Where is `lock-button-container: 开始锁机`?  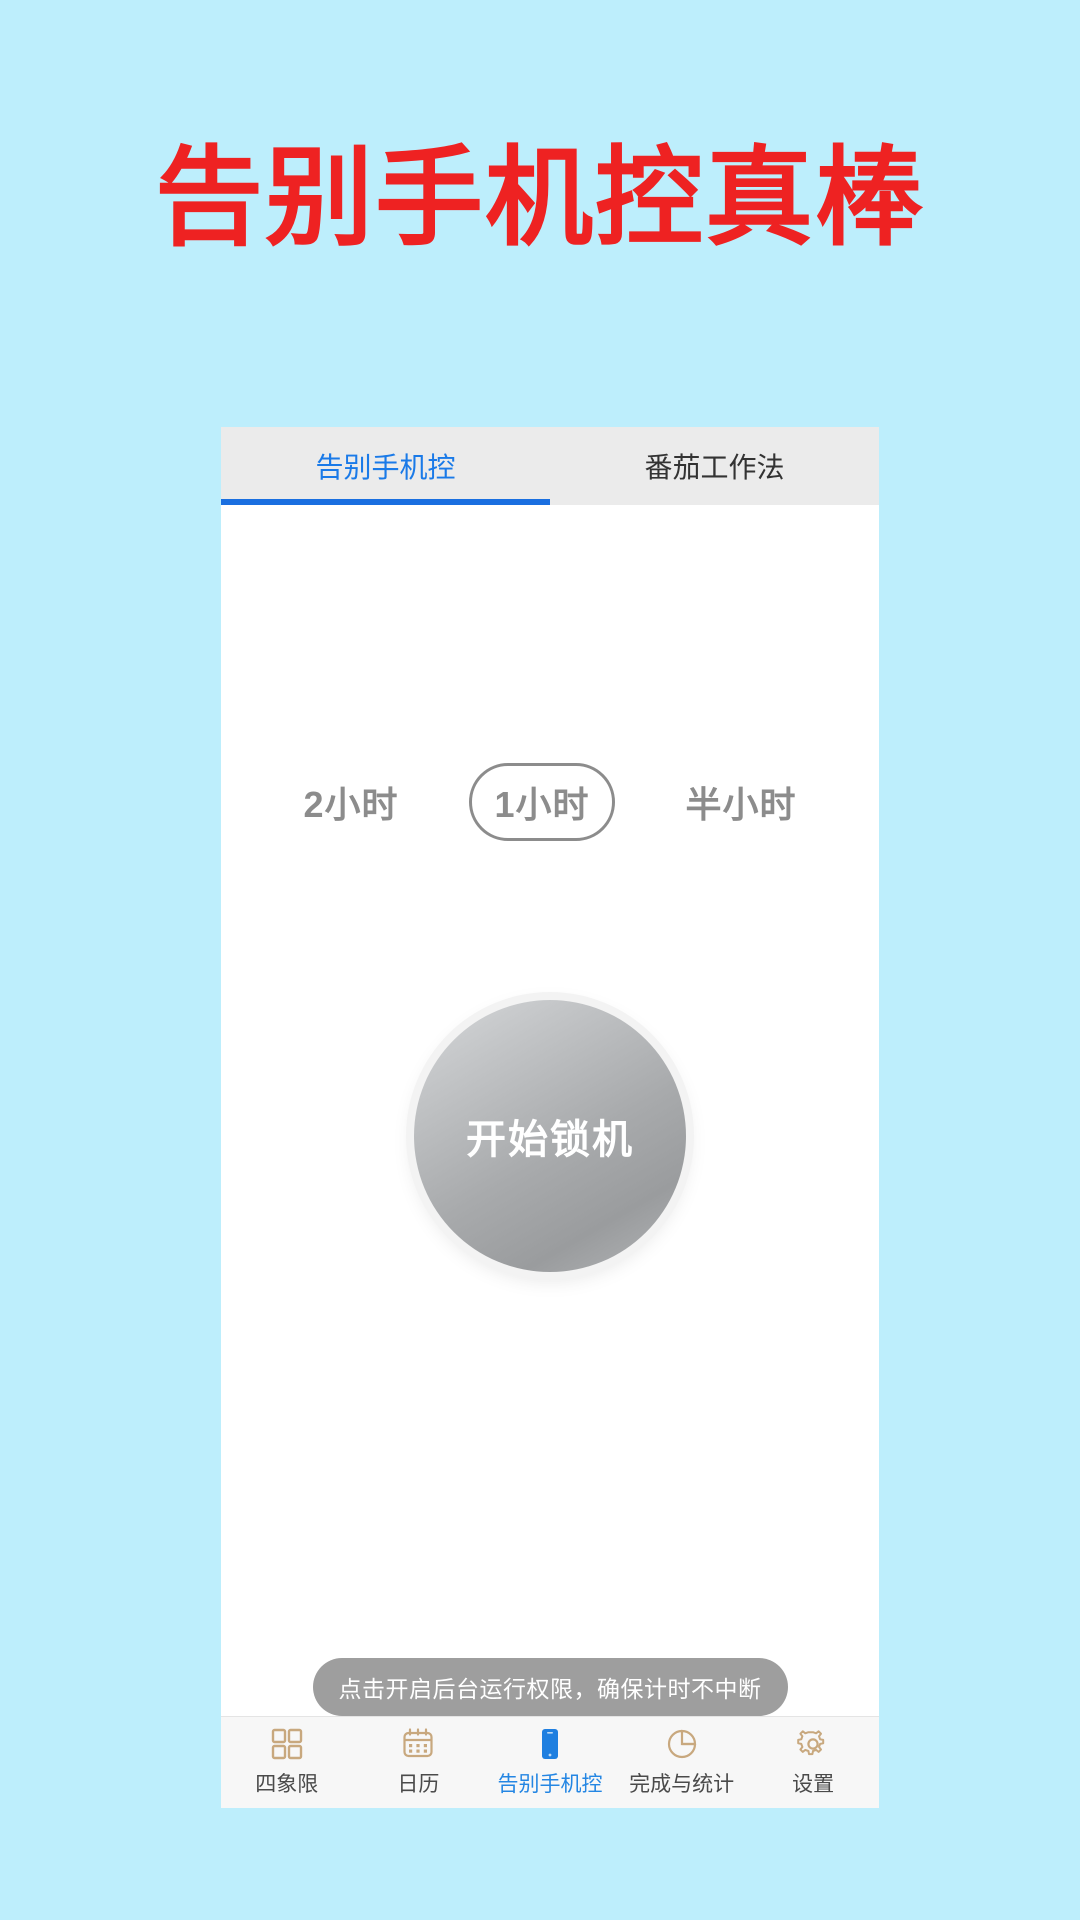
lock-button-container: 开始锁机 is located at coordinates (550, 1136).